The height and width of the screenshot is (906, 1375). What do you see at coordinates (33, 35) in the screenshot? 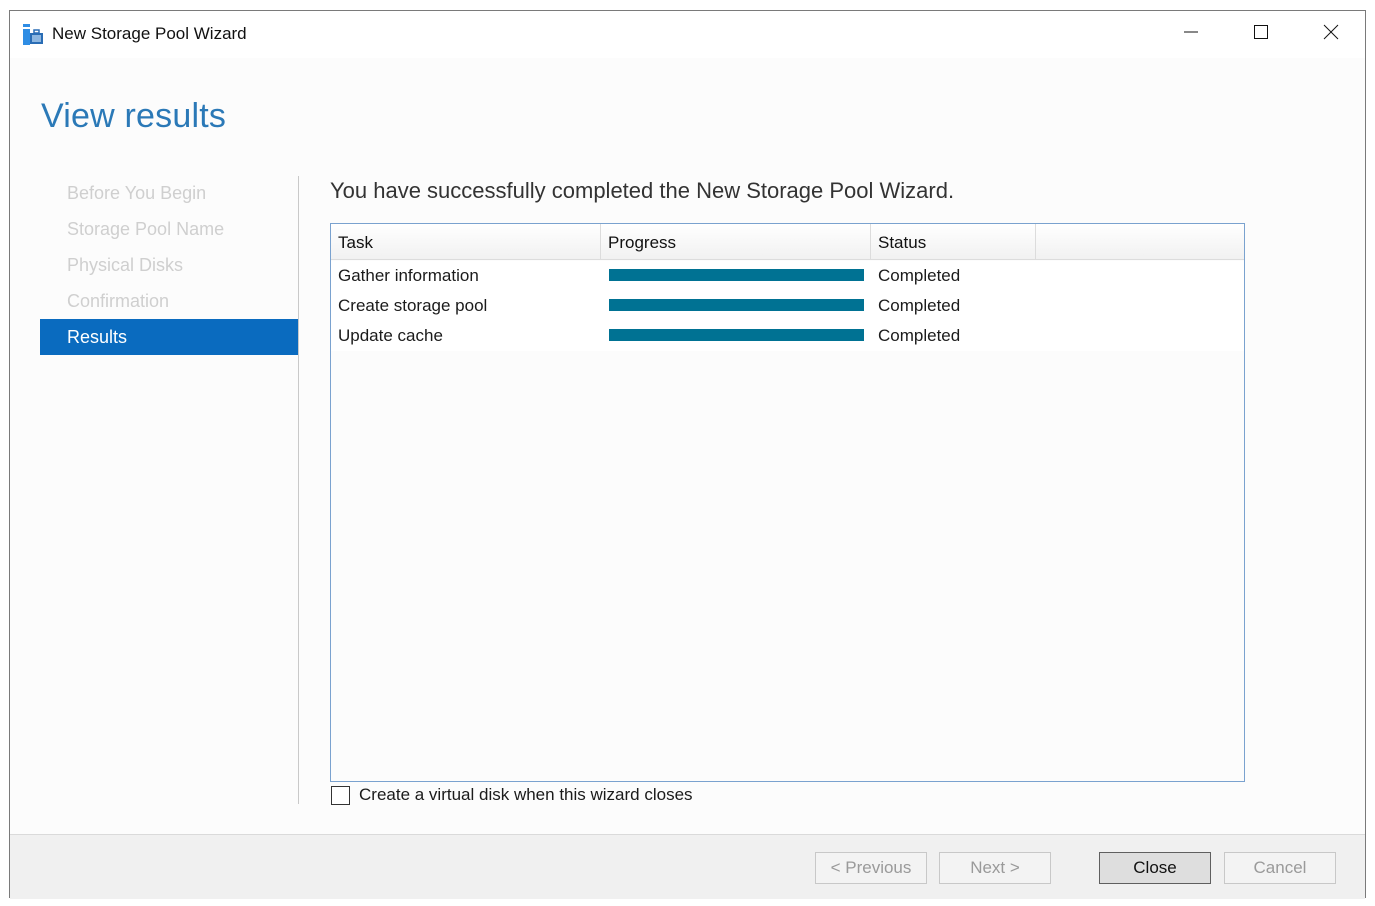
I see `storage-pool-icon` at bounding box center [33, 35].